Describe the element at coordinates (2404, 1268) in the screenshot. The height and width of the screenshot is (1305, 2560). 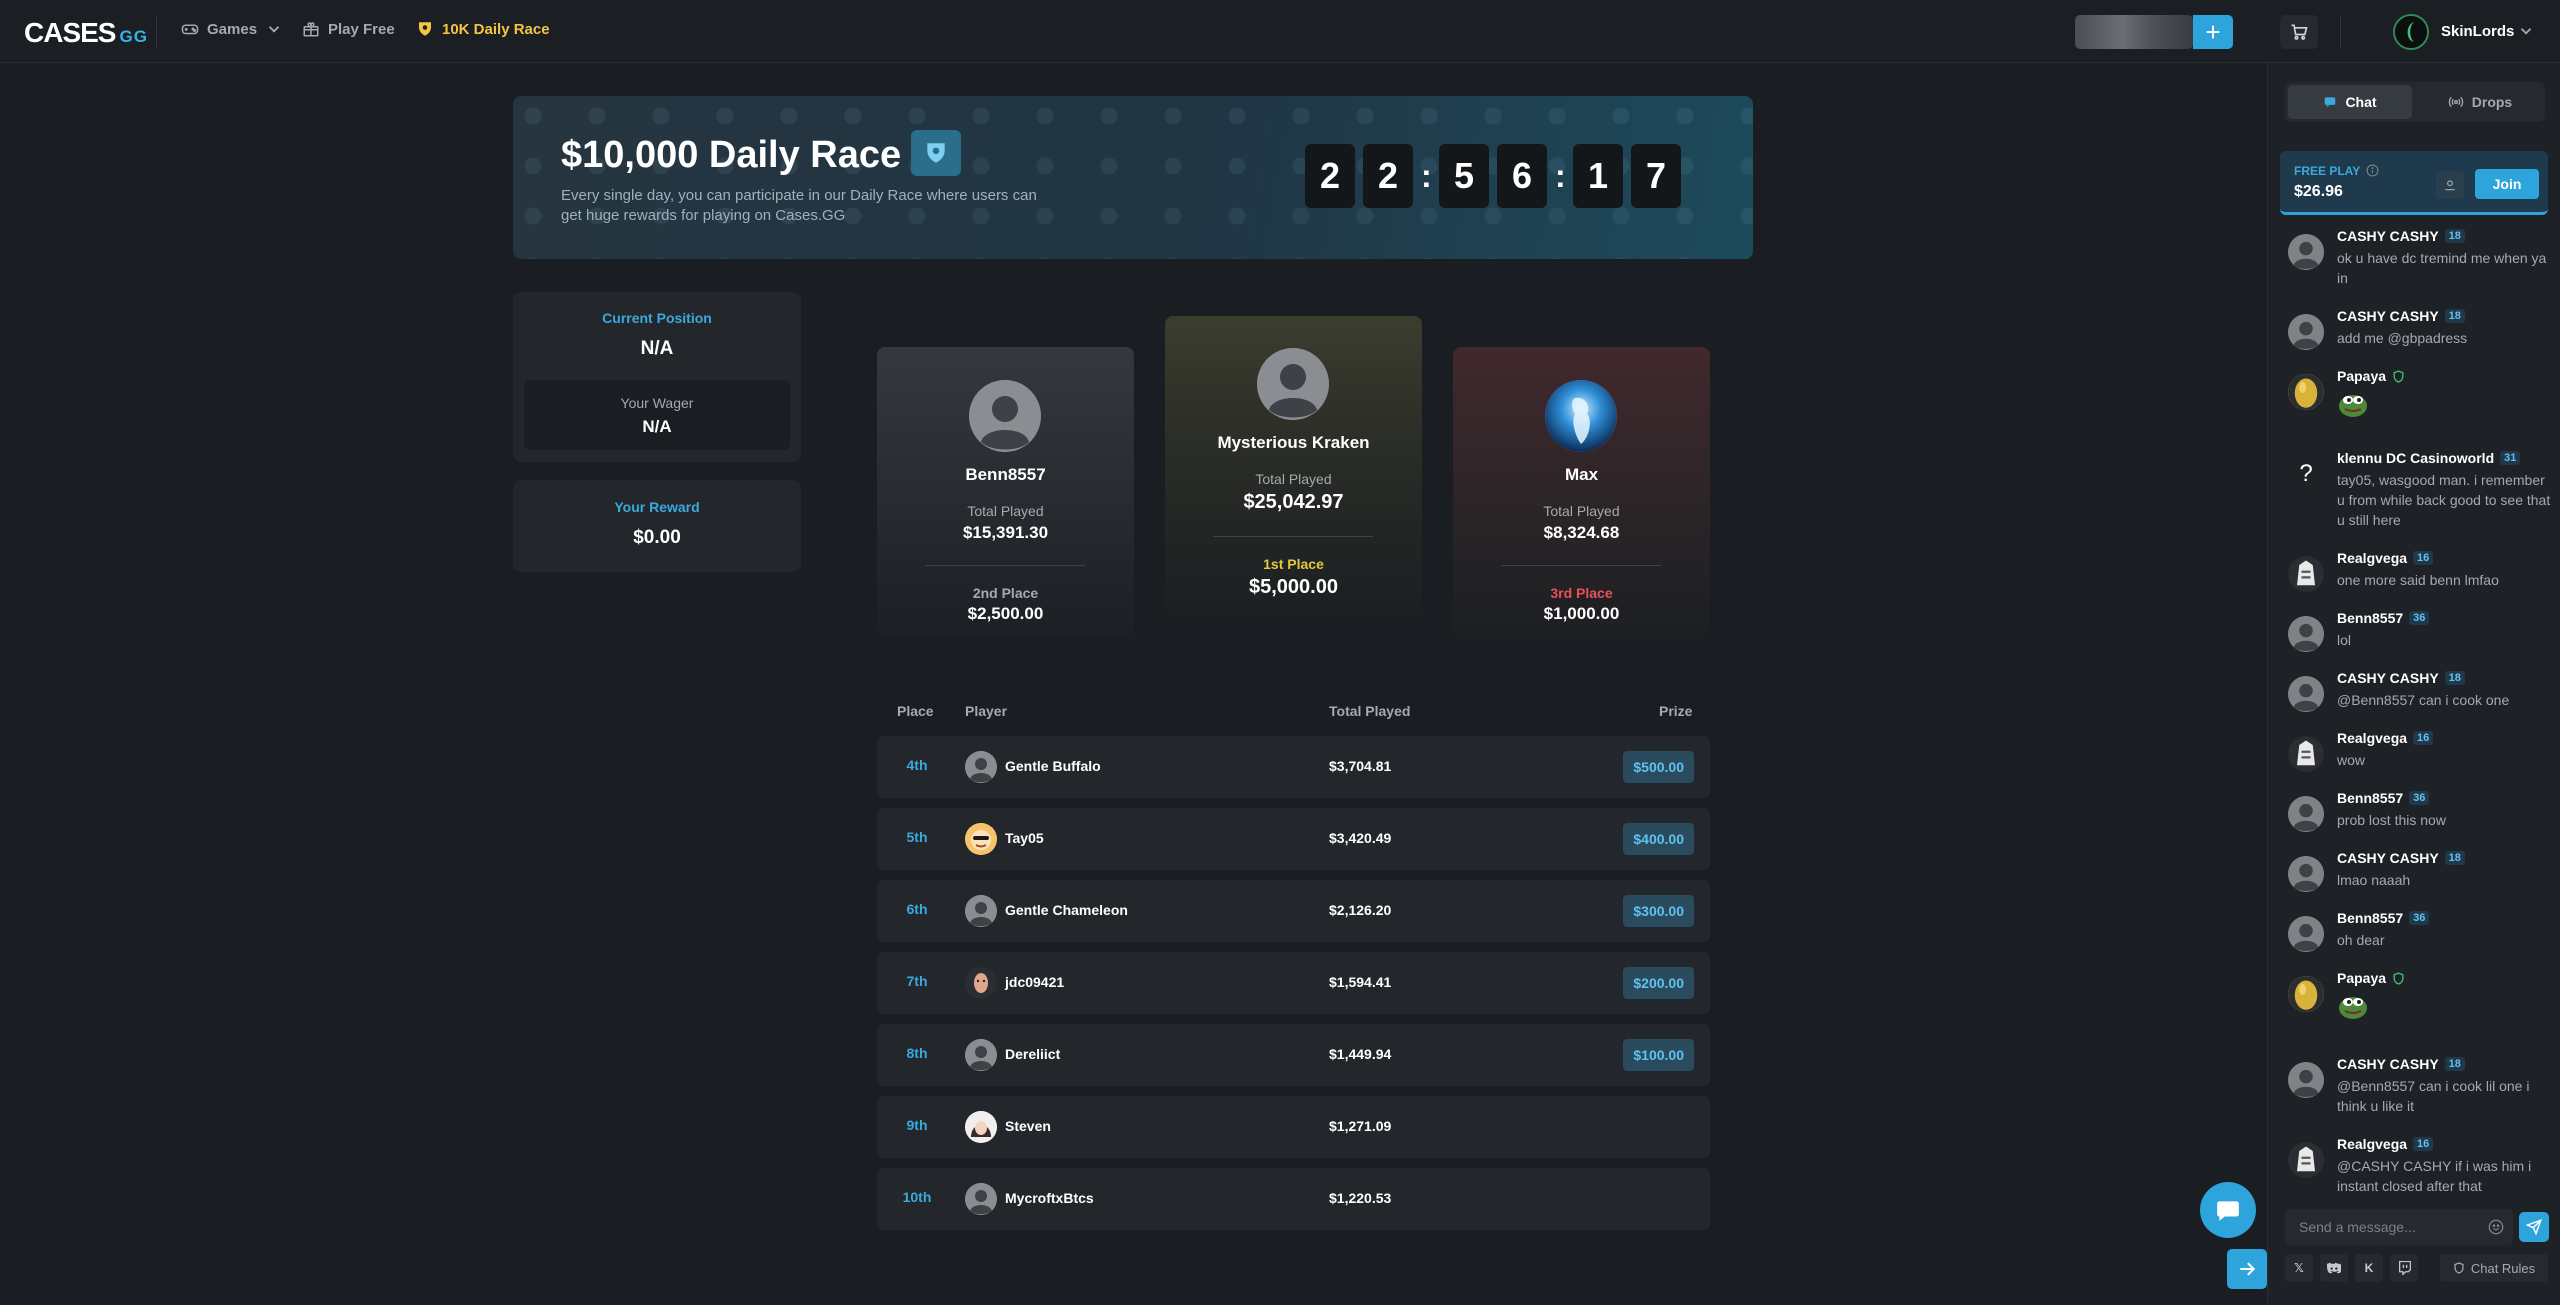
I see `twitch-icon` at that location.